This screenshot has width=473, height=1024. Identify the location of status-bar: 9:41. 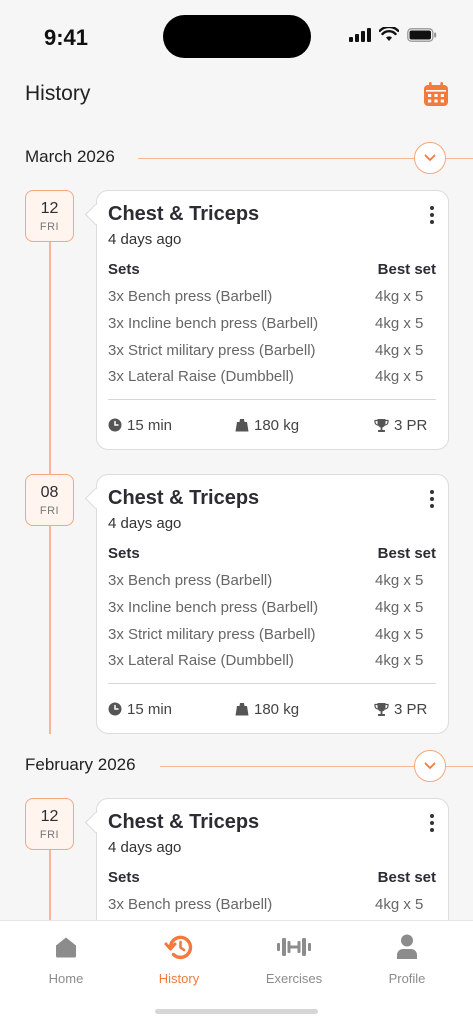
(236, 36).